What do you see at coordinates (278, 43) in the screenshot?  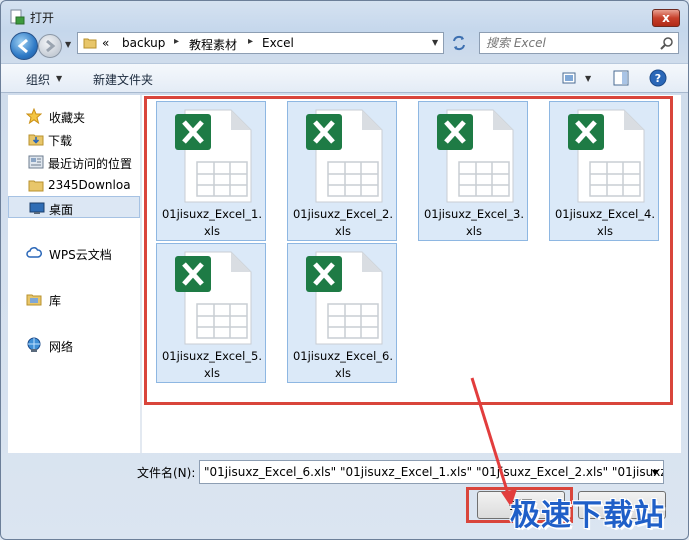 I see `crumb-excel: Excel` at bounding box center [278, 43].